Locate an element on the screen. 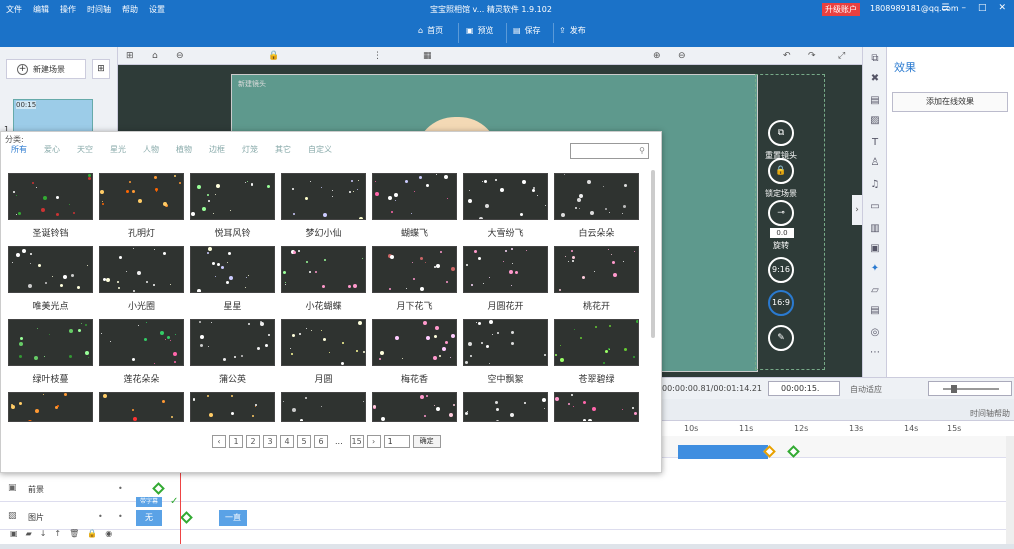  category-tab: 自定义 is located at coordinates (320, 149).